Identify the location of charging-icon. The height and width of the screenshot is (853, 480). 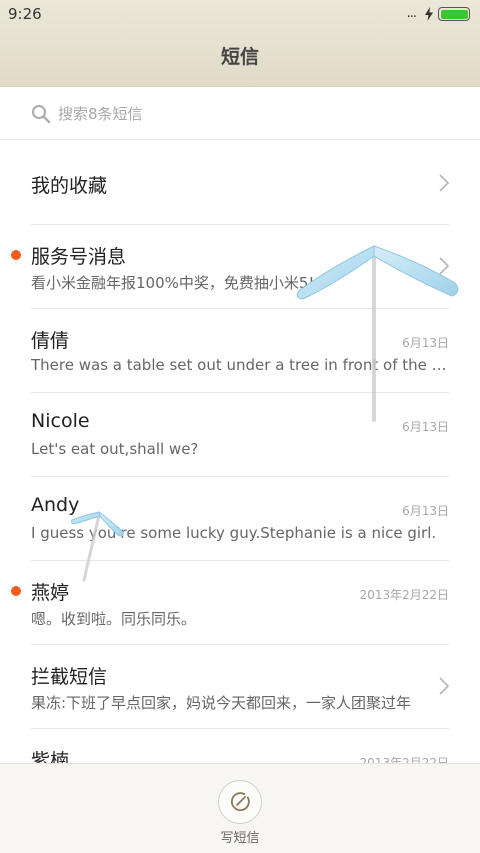
(429, 14).